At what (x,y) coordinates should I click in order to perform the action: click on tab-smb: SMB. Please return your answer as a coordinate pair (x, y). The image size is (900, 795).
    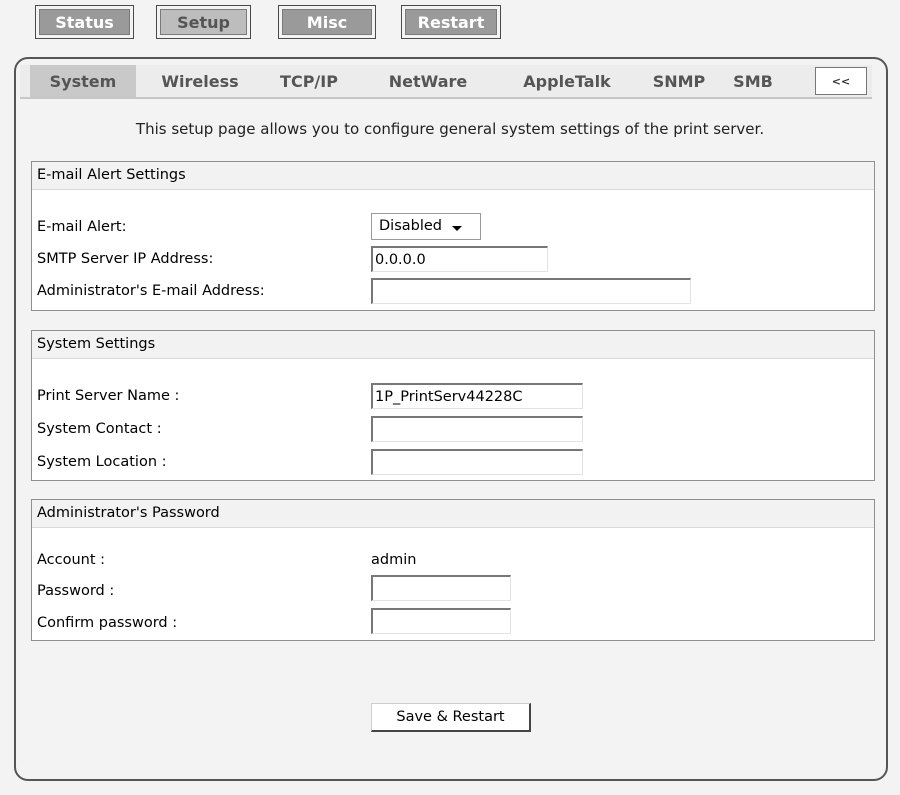
    Looking at the image, I should click on (753, 81).